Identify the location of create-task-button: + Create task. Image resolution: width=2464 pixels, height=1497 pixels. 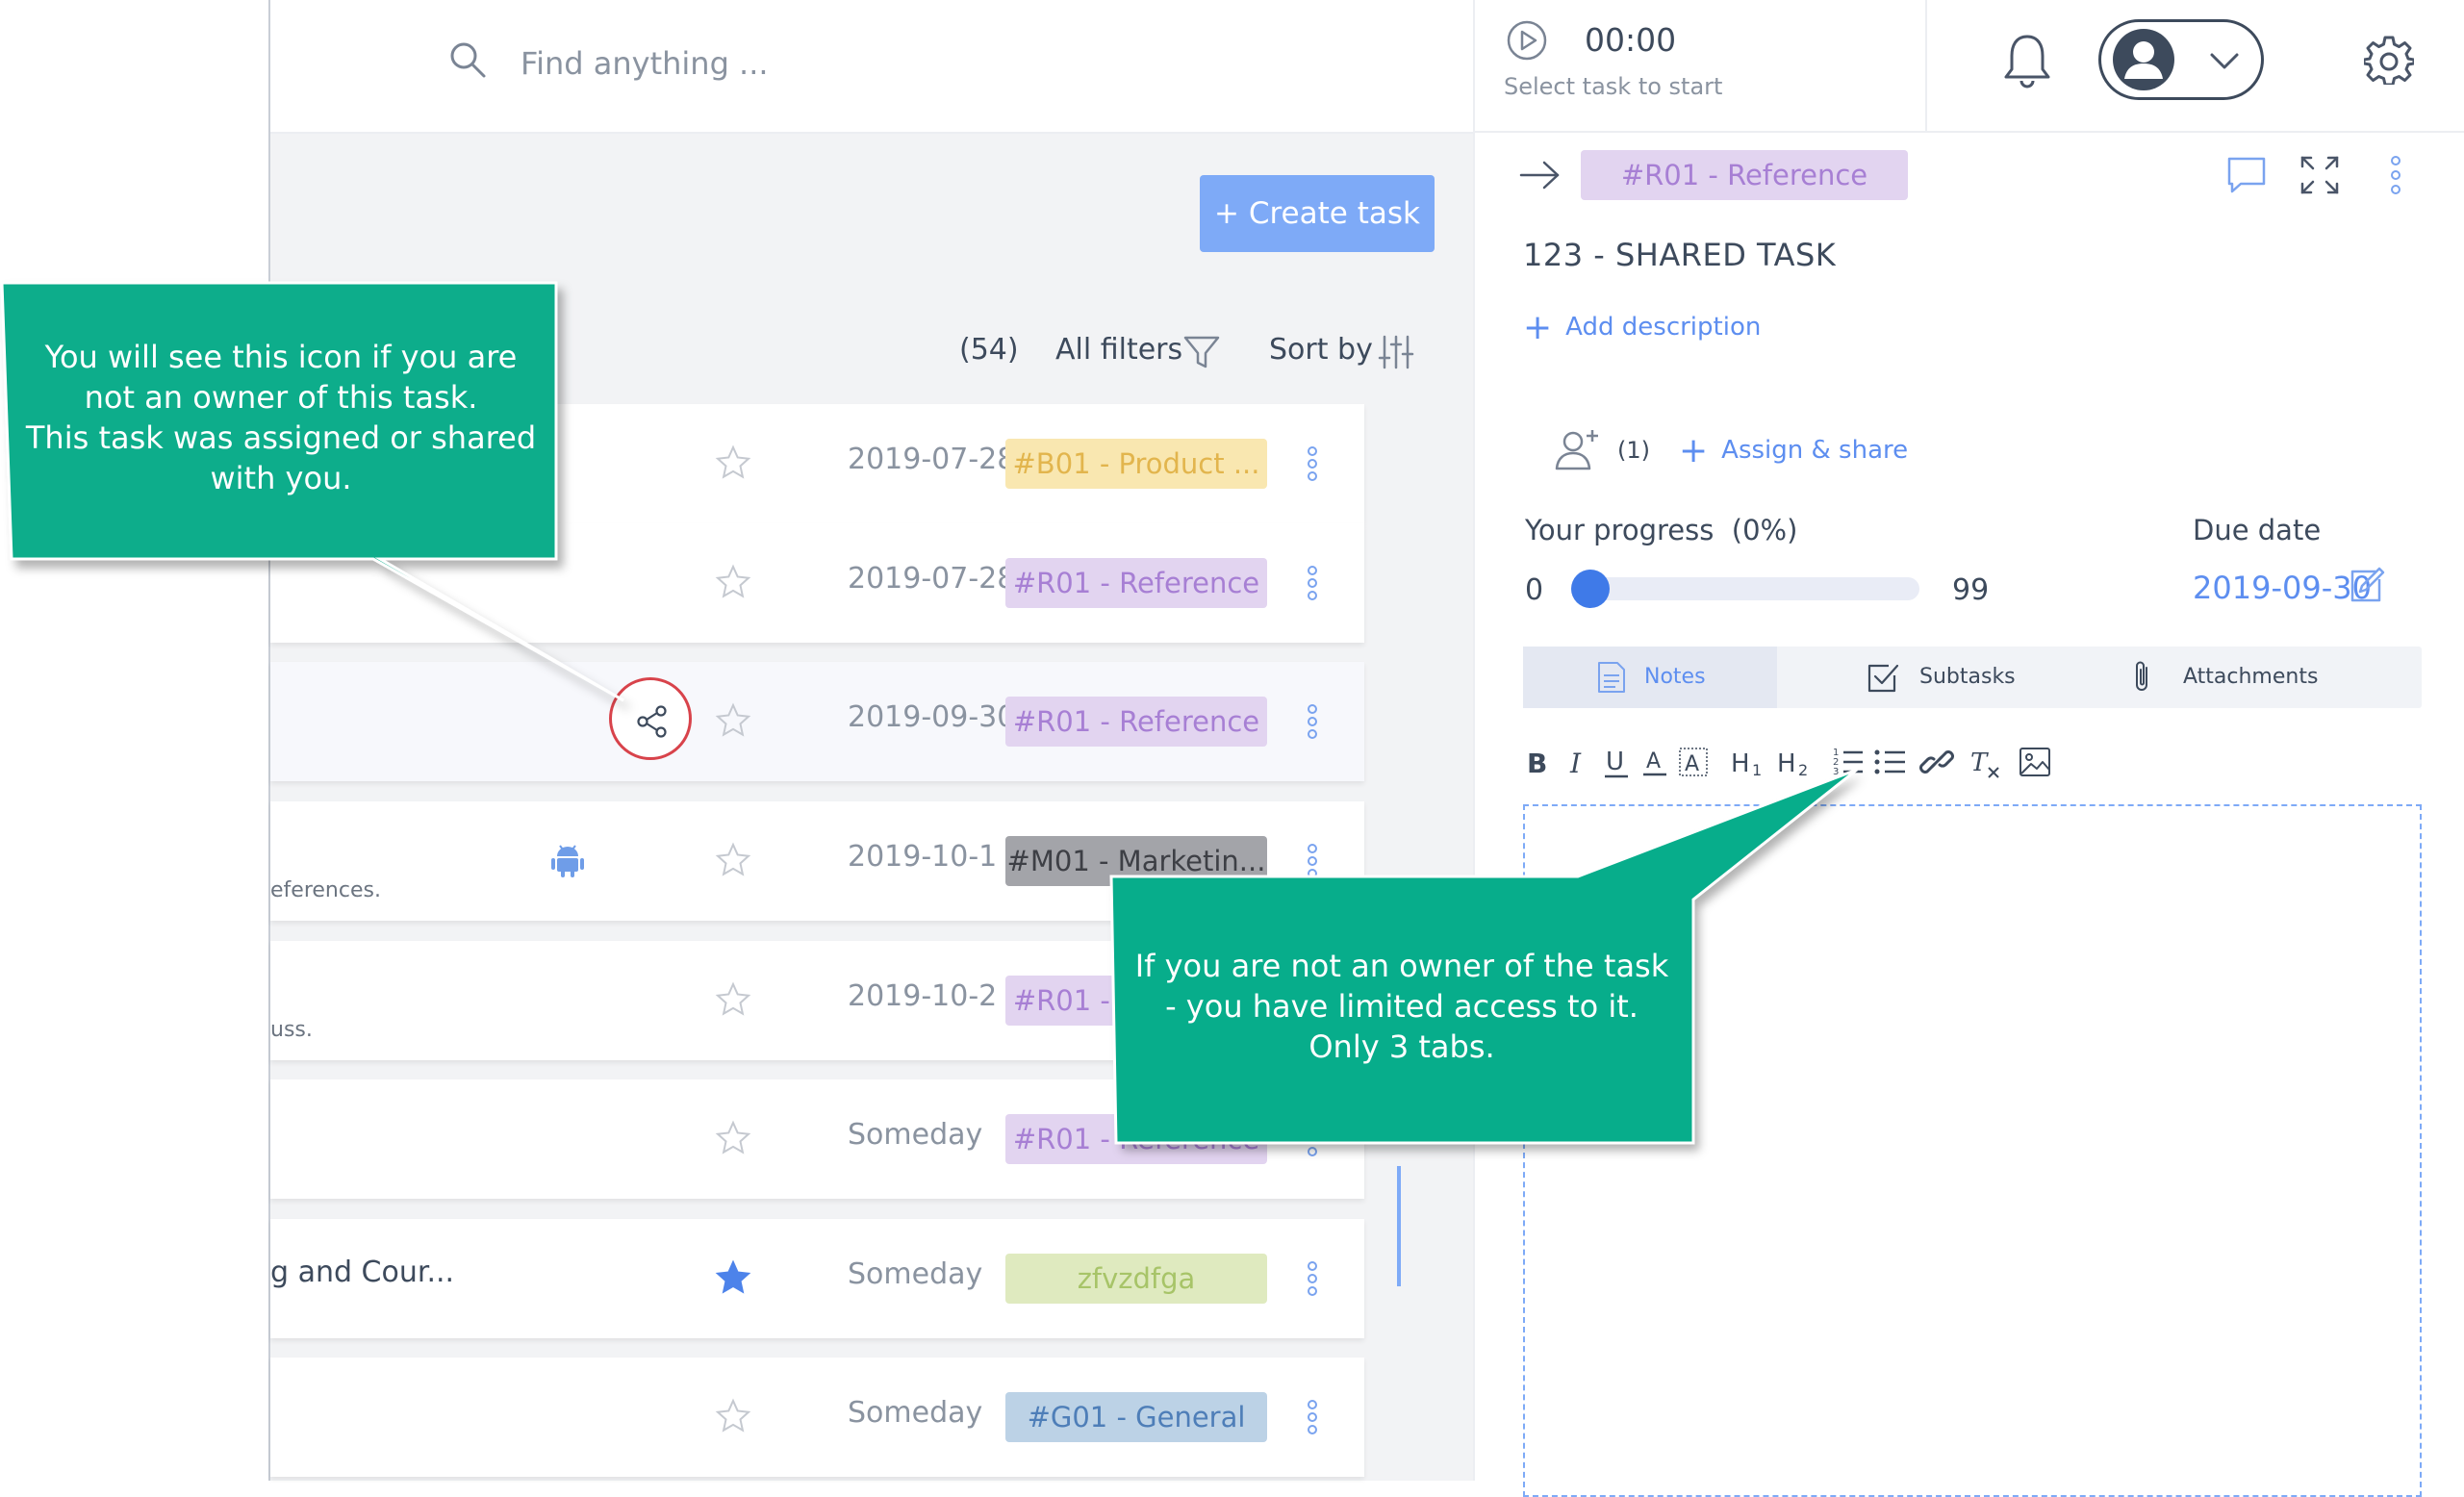
(1317, 213).